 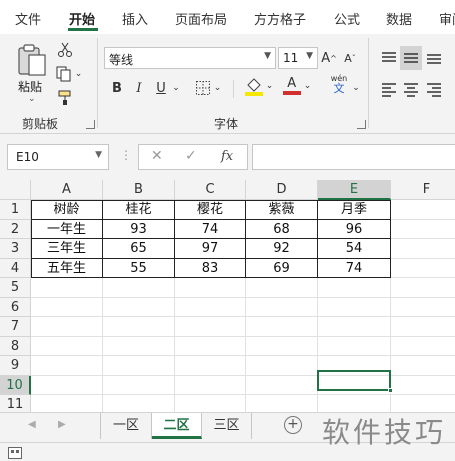 What do you see at coordinates (15, 346) in the screenshot?
I see `row-header-8: 8` at bounding box center [15, 346].